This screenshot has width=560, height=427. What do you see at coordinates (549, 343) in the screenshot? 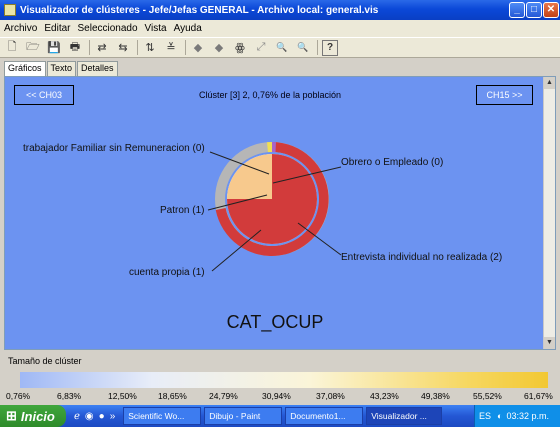
I see `scroll-down-icon: ▼` at bounding box center [549, 343].